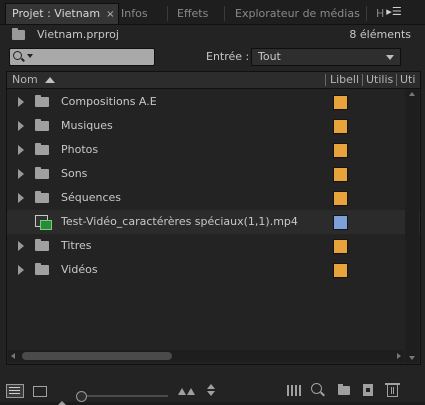 The height and width of the screenshot is (405, 425). Describe the element at coordinates (392, 390) in the screenshot. I see `trash-icon` at that location.